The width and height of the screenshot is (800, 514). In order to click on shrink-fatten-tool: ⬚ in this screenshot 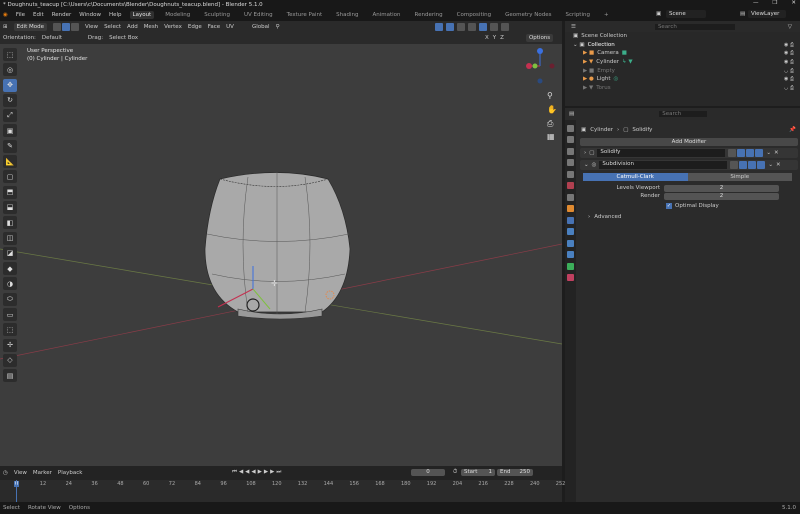, I will do `click(10, 330)`.